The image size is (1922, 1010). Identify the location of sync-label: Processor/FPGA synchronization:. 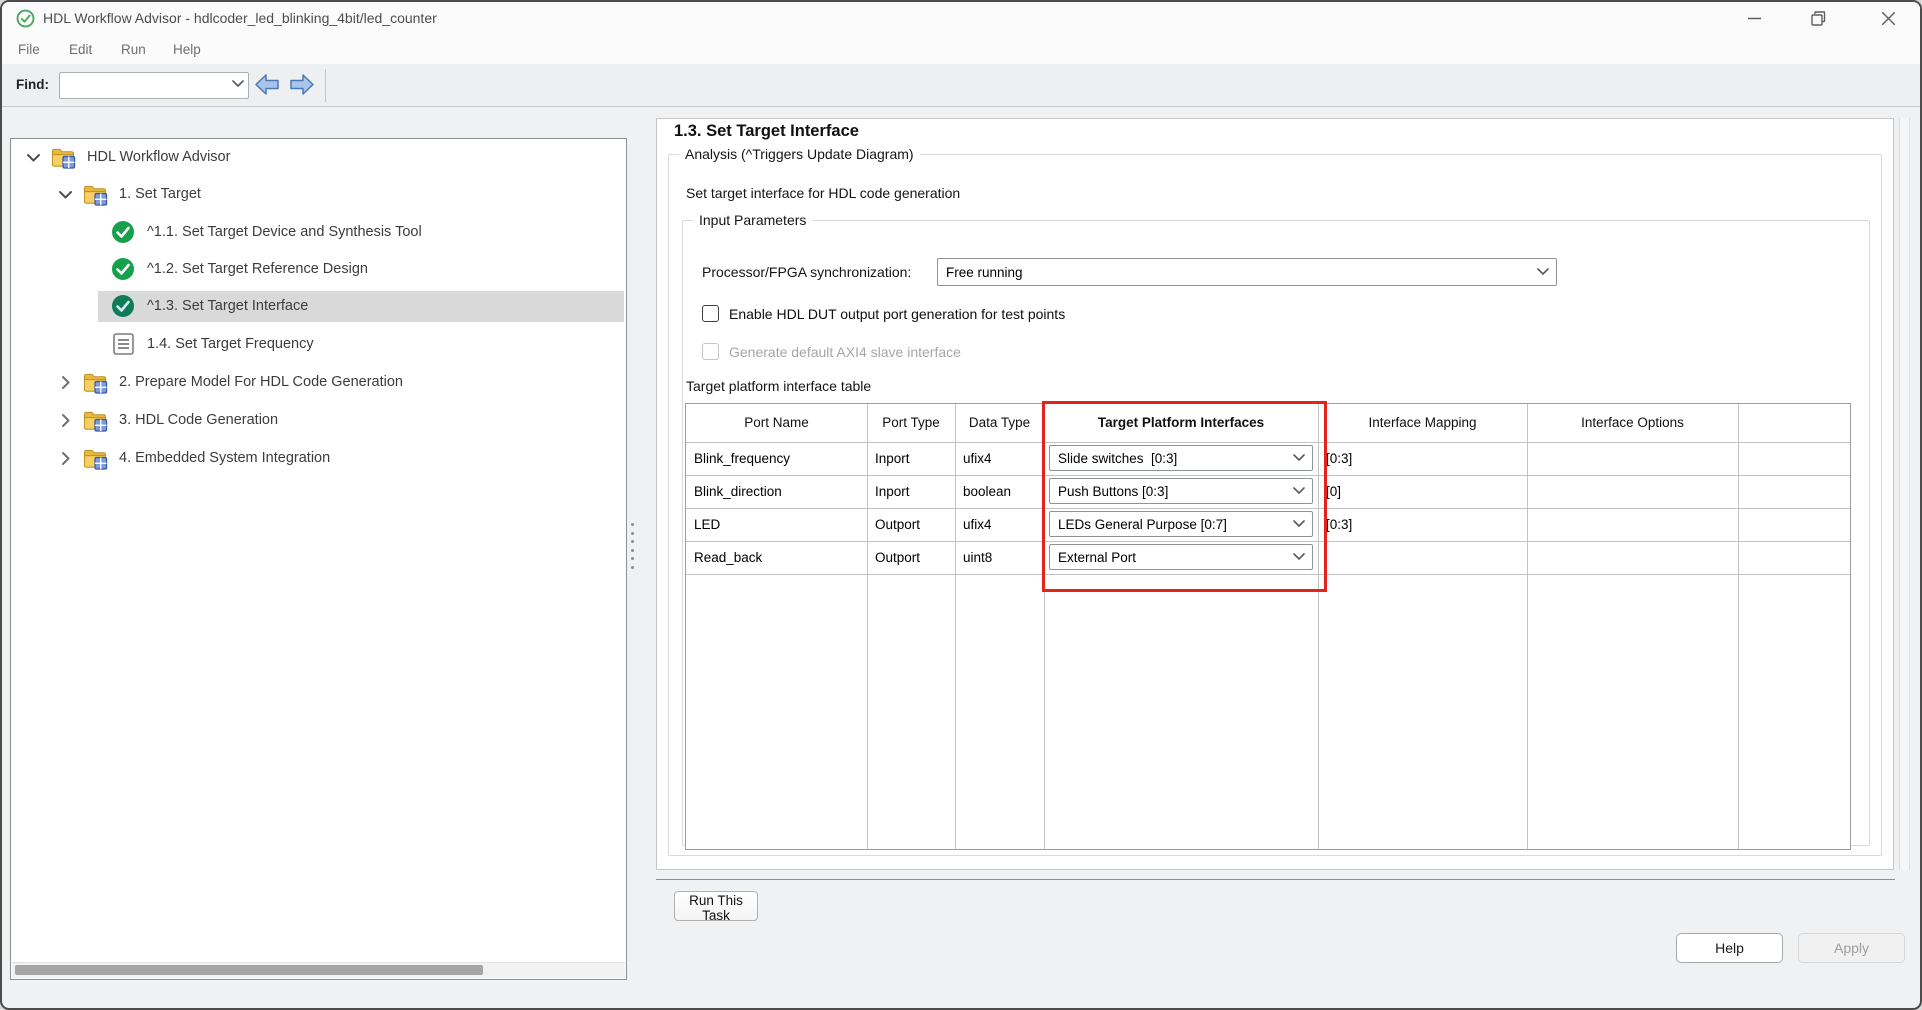
(807, 272).